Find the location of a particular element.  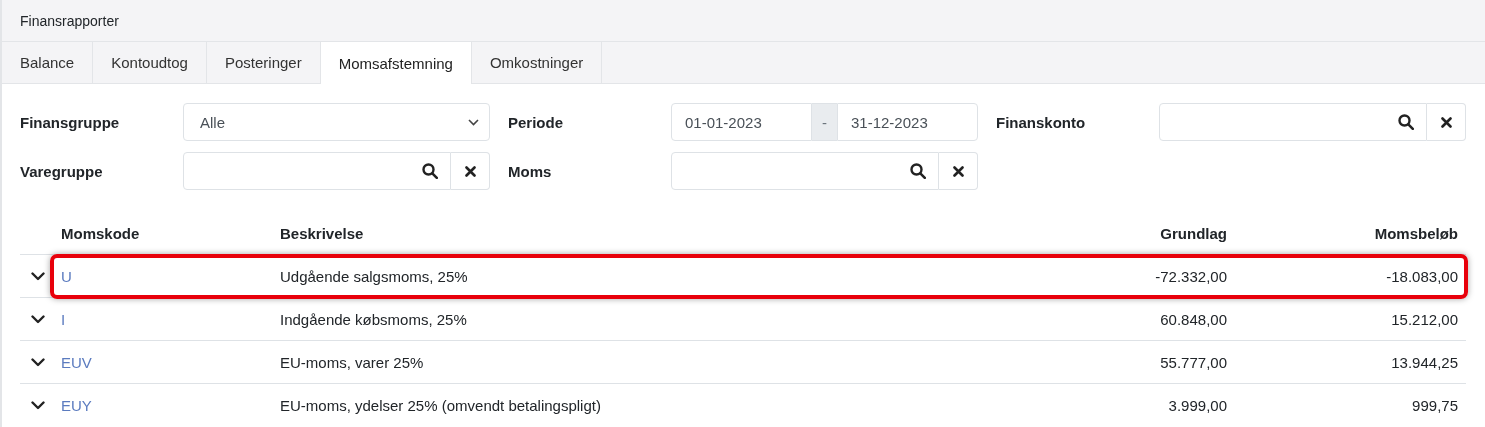

code-link: EUY is located at coordinates (73, 405).